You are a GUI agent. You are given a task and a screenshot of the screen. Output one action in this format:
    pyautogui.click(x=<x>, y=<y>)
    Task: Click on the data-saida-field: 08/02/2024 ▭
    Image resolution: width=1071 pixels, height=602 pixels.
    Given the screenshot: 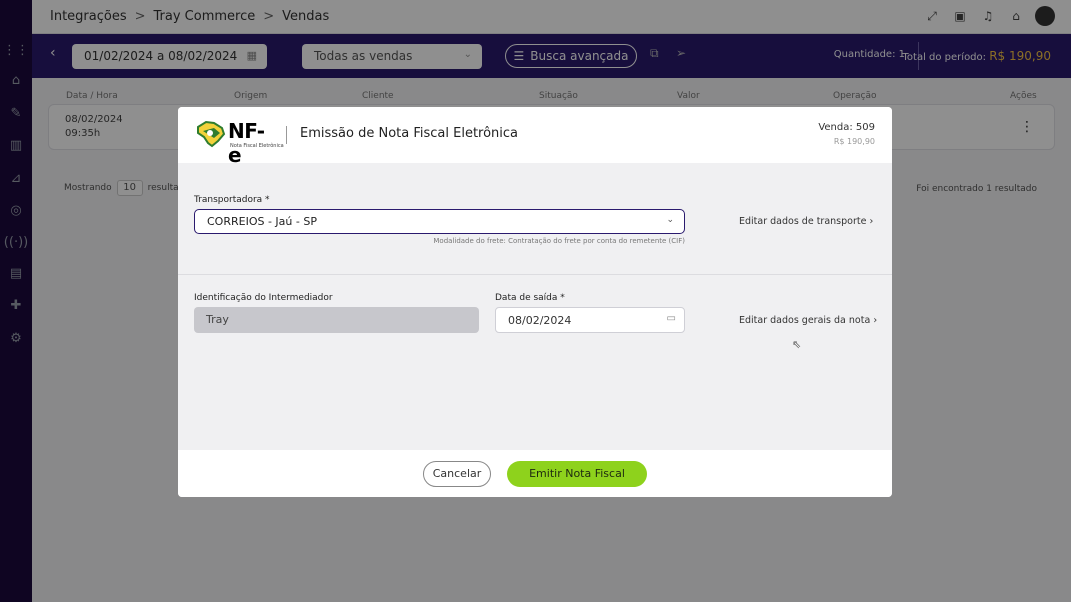 What is the action you would take?
    pyautogui.click(x=590, y=320)
    